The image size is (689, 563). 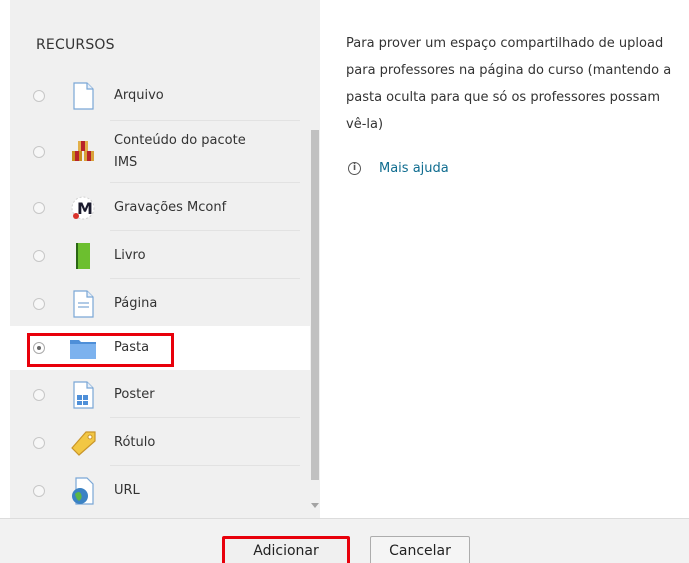 I want to click on help-row: i Mais ajuda, so click(x=397, y=168).